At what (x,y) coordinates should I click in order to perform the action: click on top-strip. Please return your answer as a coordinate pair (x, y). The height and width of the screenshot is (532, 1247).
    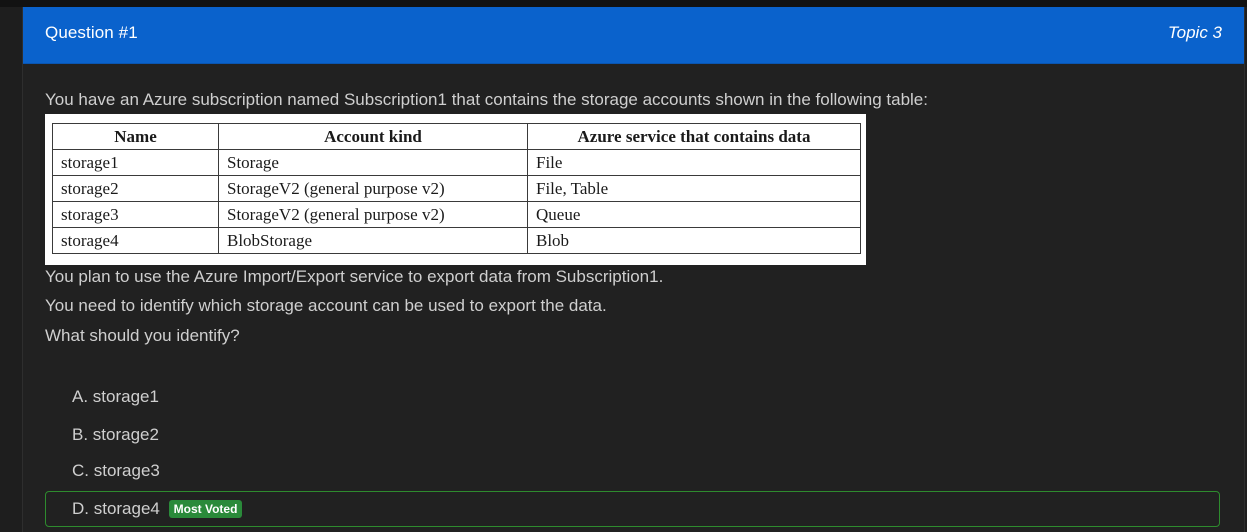
    Looking at the image, I should click on (623, 3).